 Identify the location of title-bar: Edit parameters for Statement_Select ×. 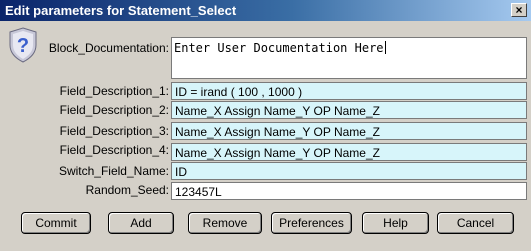
(265, 10).